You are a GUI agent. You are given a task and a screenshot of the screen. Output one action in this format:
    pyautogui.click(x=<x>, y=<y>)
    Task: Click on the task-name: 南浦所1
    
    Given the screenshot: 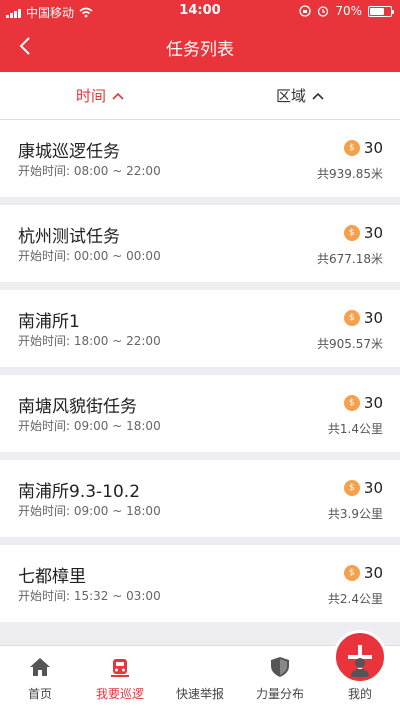 What is the action you would take?
    pyautogui.click(x=49, y=322)
    